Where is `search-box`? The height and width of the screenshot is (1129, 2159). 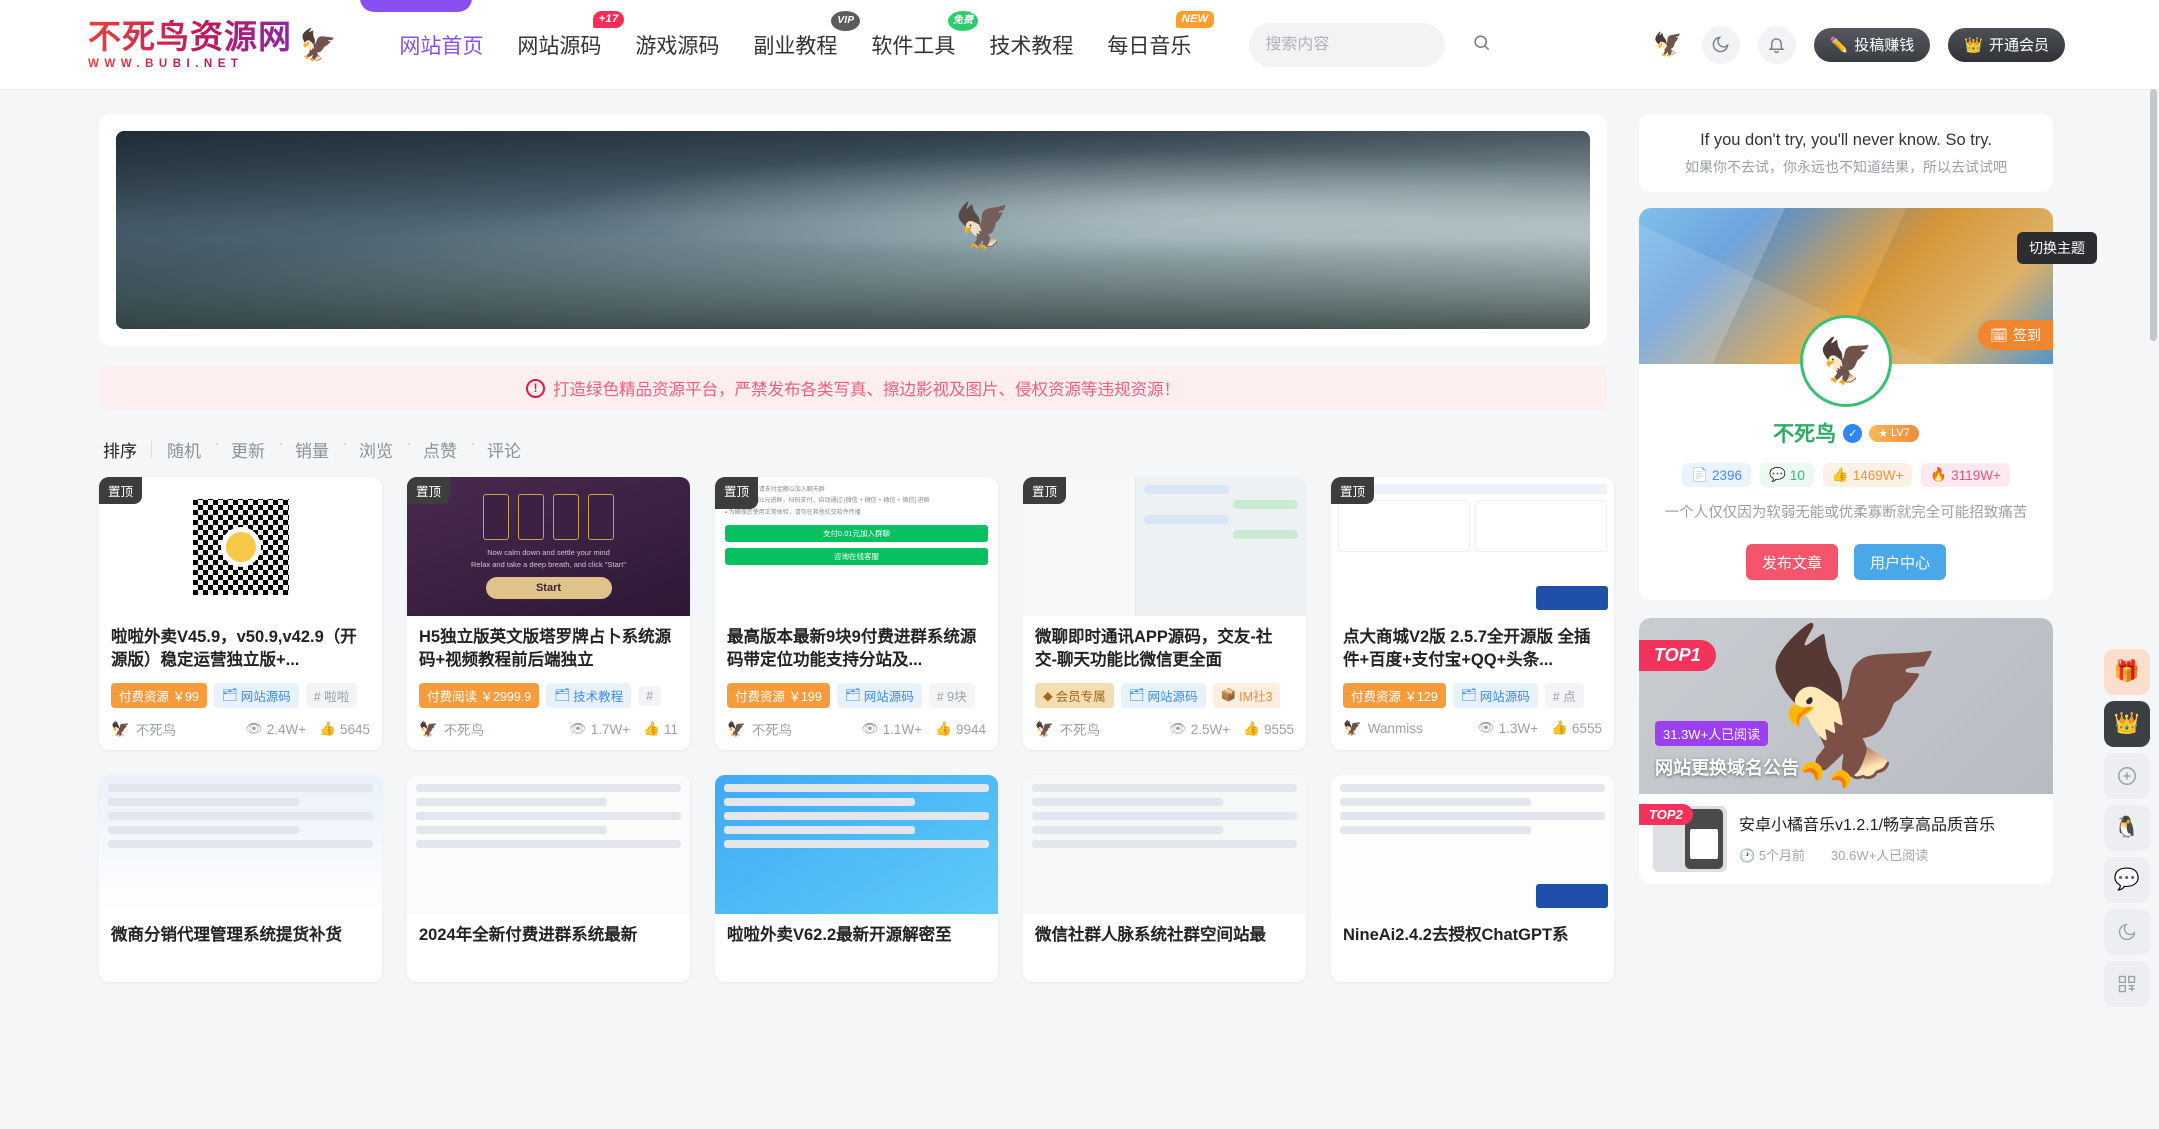
search-box is located at coordinates (1369, 44).